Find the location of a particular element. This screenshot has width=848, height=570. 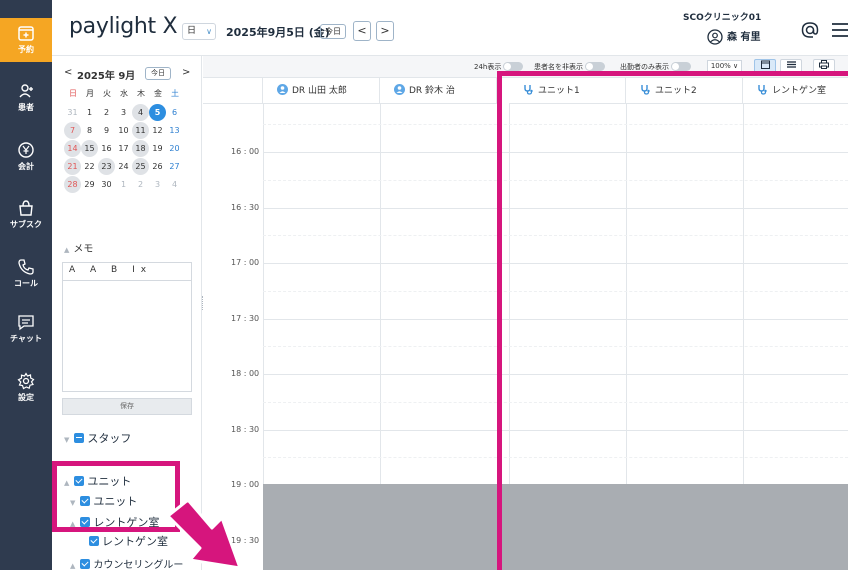

calendar-day: 20 is located at coordinates (174, 148).